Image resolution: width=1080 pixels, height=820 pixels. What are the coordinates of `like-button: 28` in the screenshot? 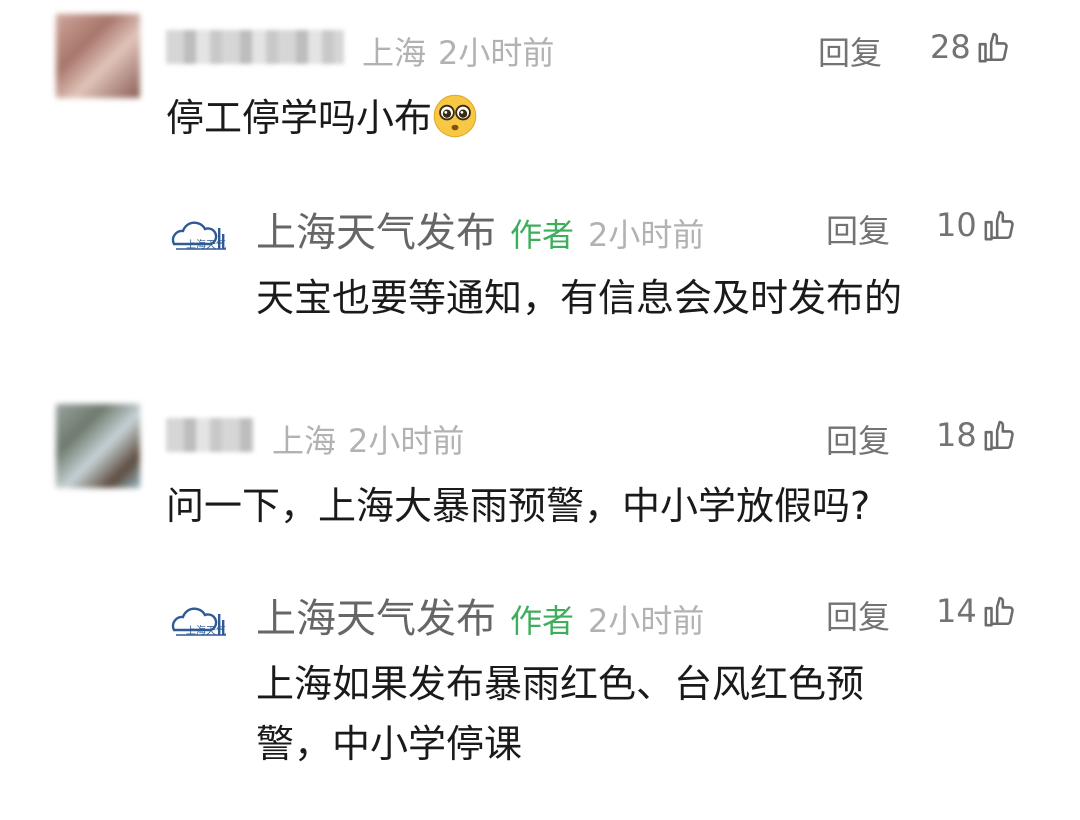 It's located at (970, 47).